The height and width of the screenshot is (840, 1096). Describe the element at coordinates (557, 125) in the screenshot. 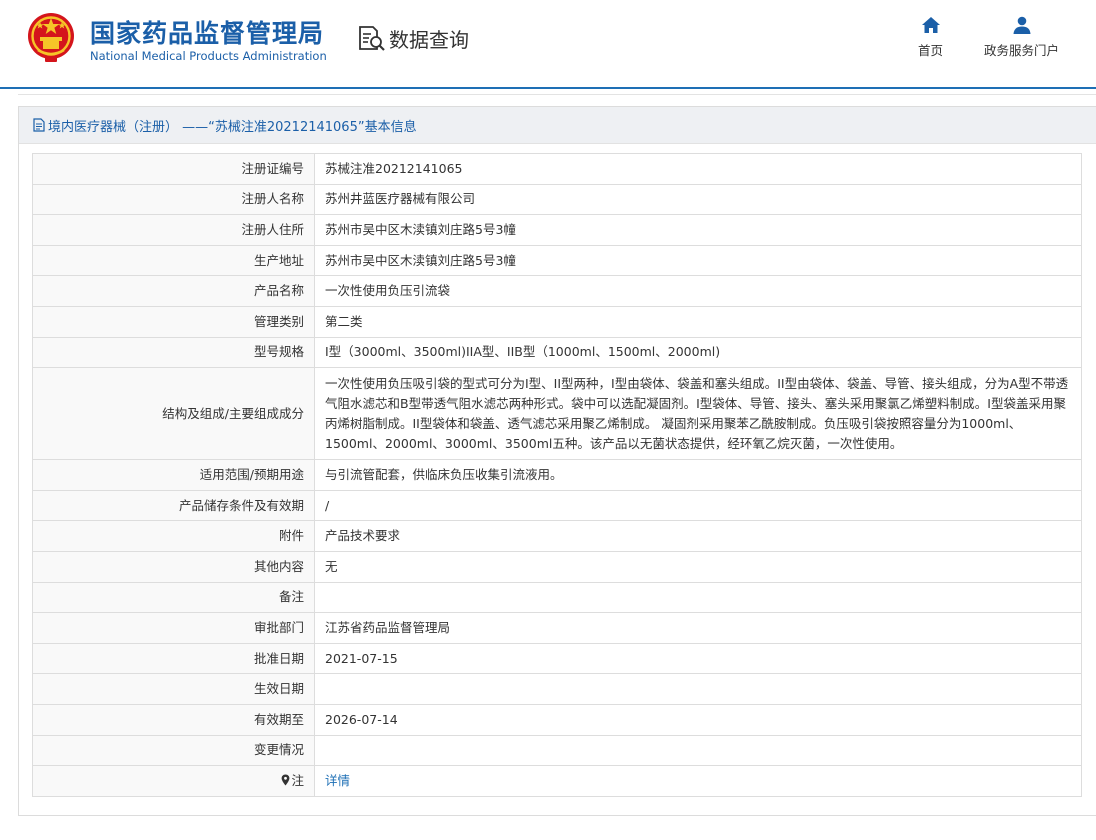

I see `panel-header: 境内医疗器械（注册） ——“苏械注准20212141065”基本信息` at that location.